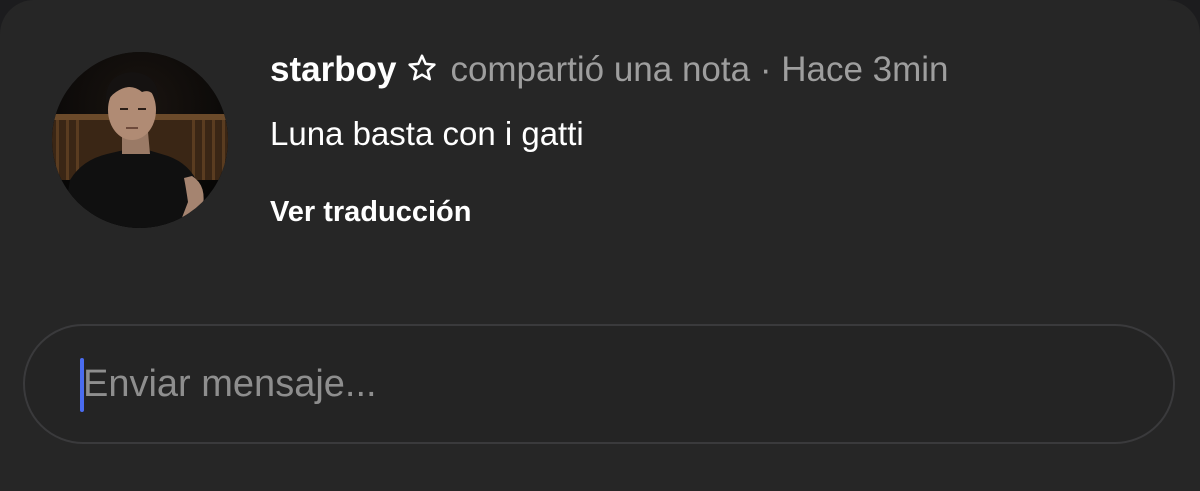 The image size is (1200, 491). I want to click on star-outline-icon, so click(422, 67).